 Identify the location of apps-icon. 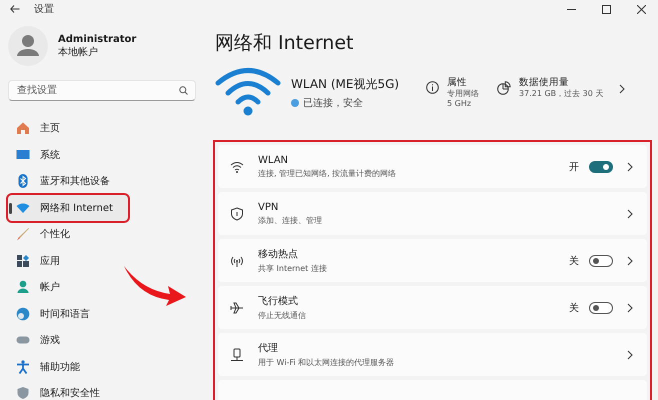
(23, 261).